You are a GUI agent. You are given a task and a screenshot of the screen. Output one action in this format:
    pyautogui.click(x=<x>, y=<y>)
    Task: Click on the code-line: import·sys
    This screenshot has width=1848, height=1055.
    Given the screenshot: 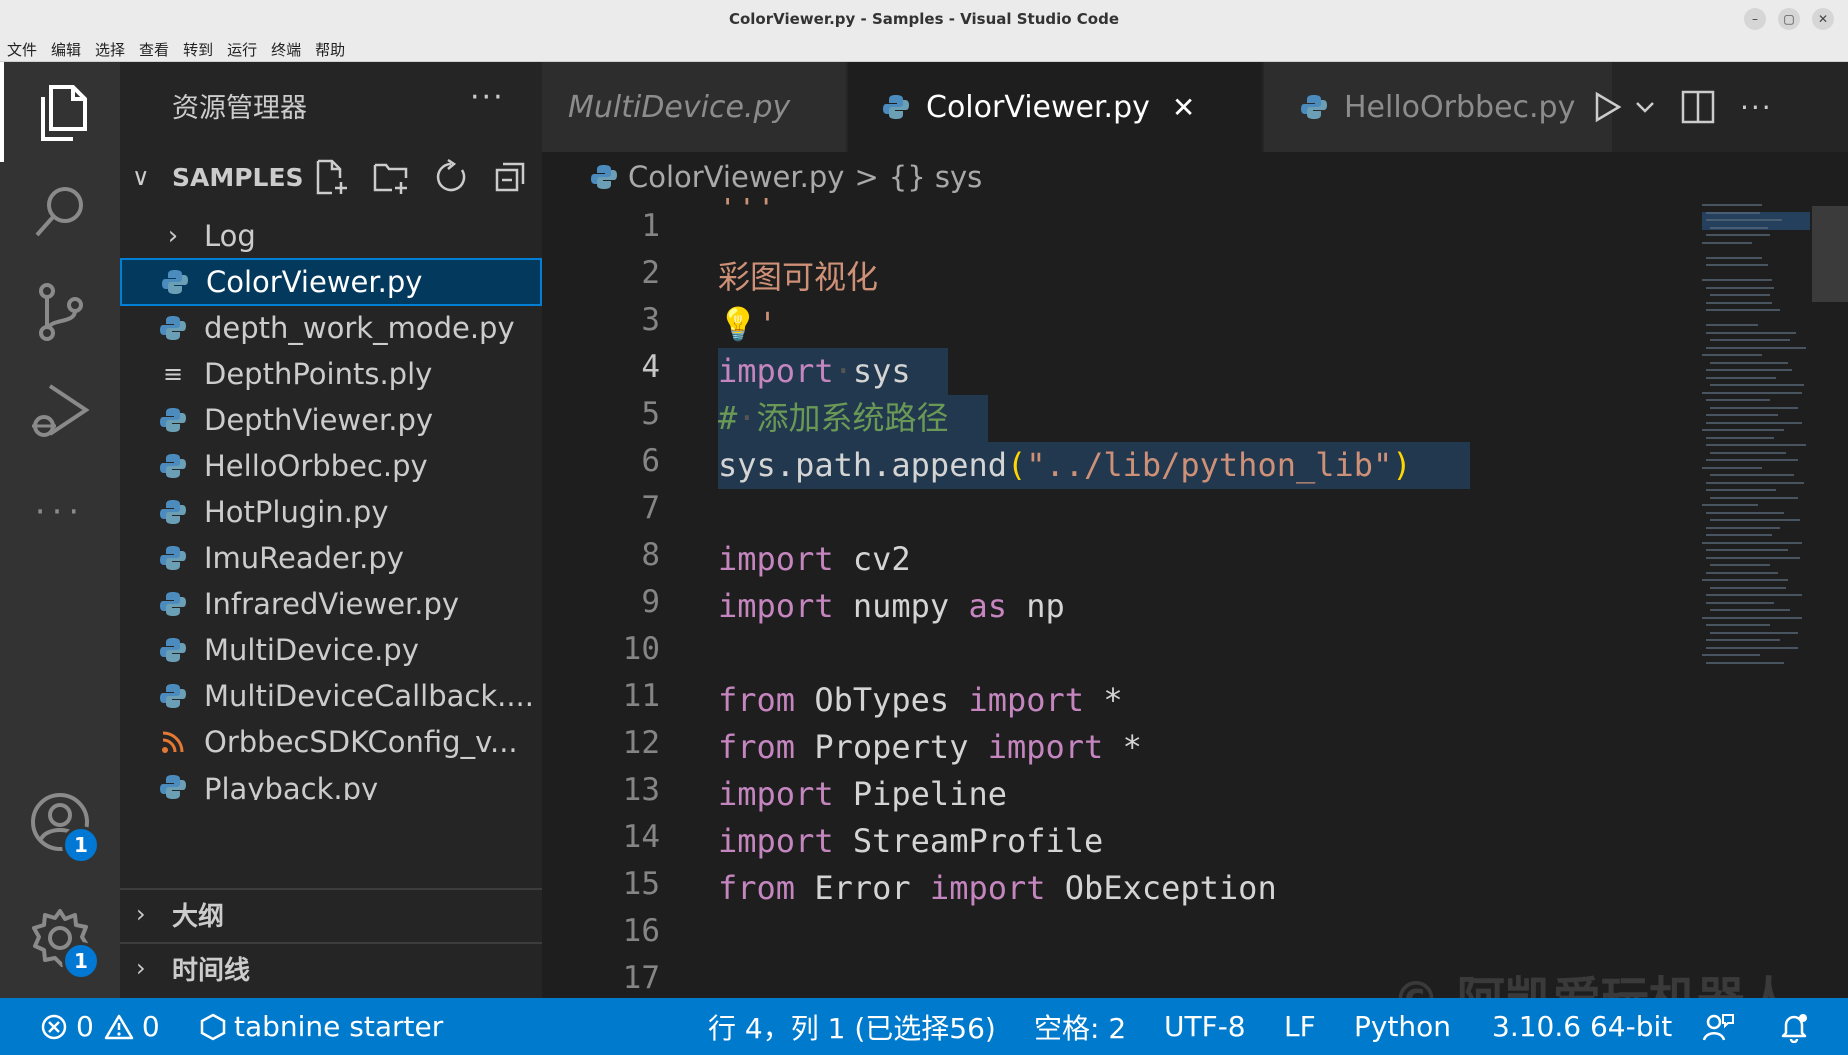 What is the action you would take?
    pyautogui.click(x=814, y=371)
    